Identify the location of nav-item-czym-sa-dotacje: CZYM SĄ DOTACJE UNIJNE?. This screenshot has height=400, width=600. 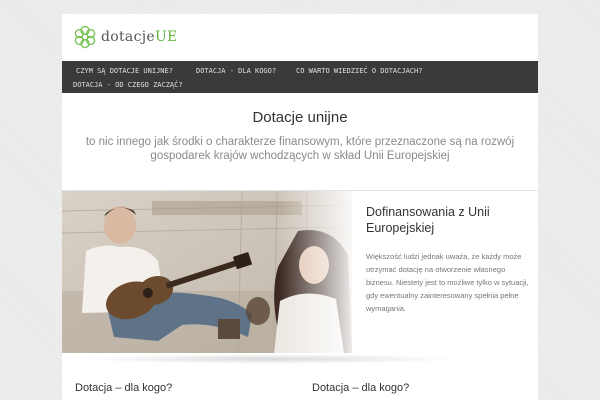
(124, 71).